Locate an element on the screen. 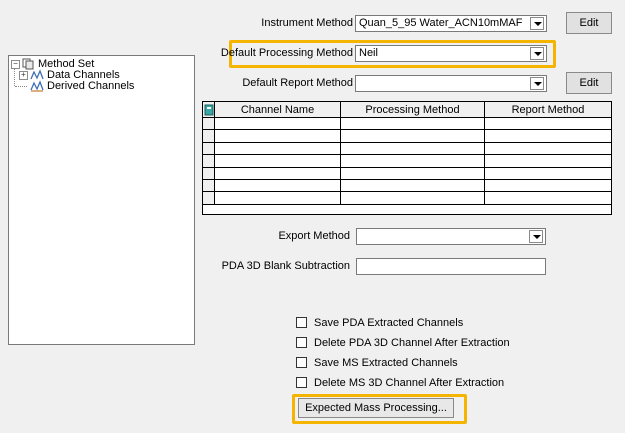 This screenshot has width=625, height=433. checkbox-label: Delete PDA 3D Channel After Extraction is located at coordinates (412, 343).